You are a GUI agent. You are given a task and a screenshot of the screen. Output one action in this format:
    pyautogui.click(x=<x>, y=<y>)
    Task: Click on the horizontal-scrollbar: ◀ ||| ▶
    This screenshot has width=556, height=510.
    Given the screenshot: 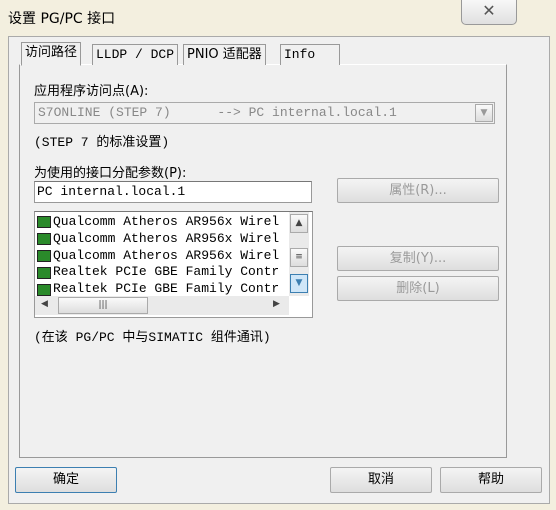 What is the action you would take?
    pyautogui.click(x=162, y=305)
    